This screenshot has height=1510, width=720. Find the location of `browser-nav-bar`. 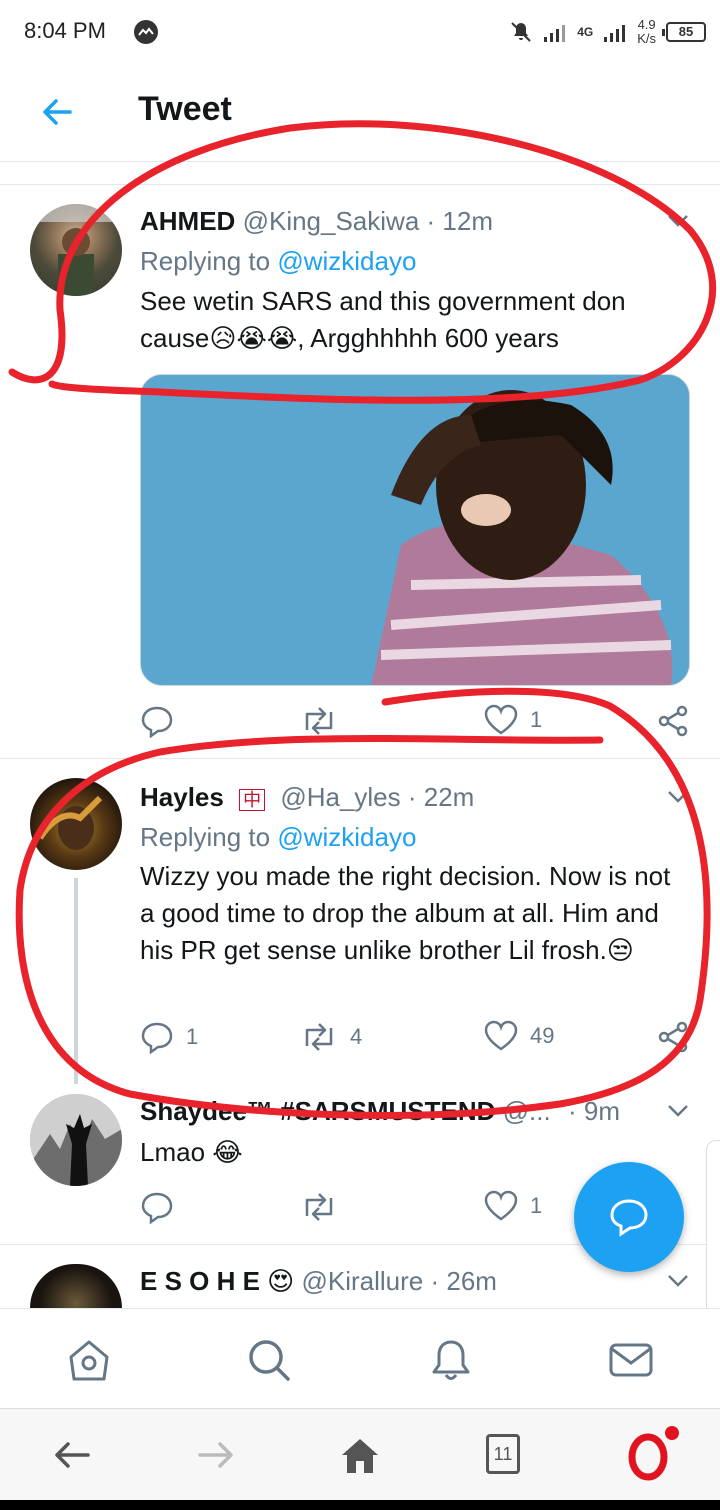

browser-nav-bar is located at coordinates (360, 1454).